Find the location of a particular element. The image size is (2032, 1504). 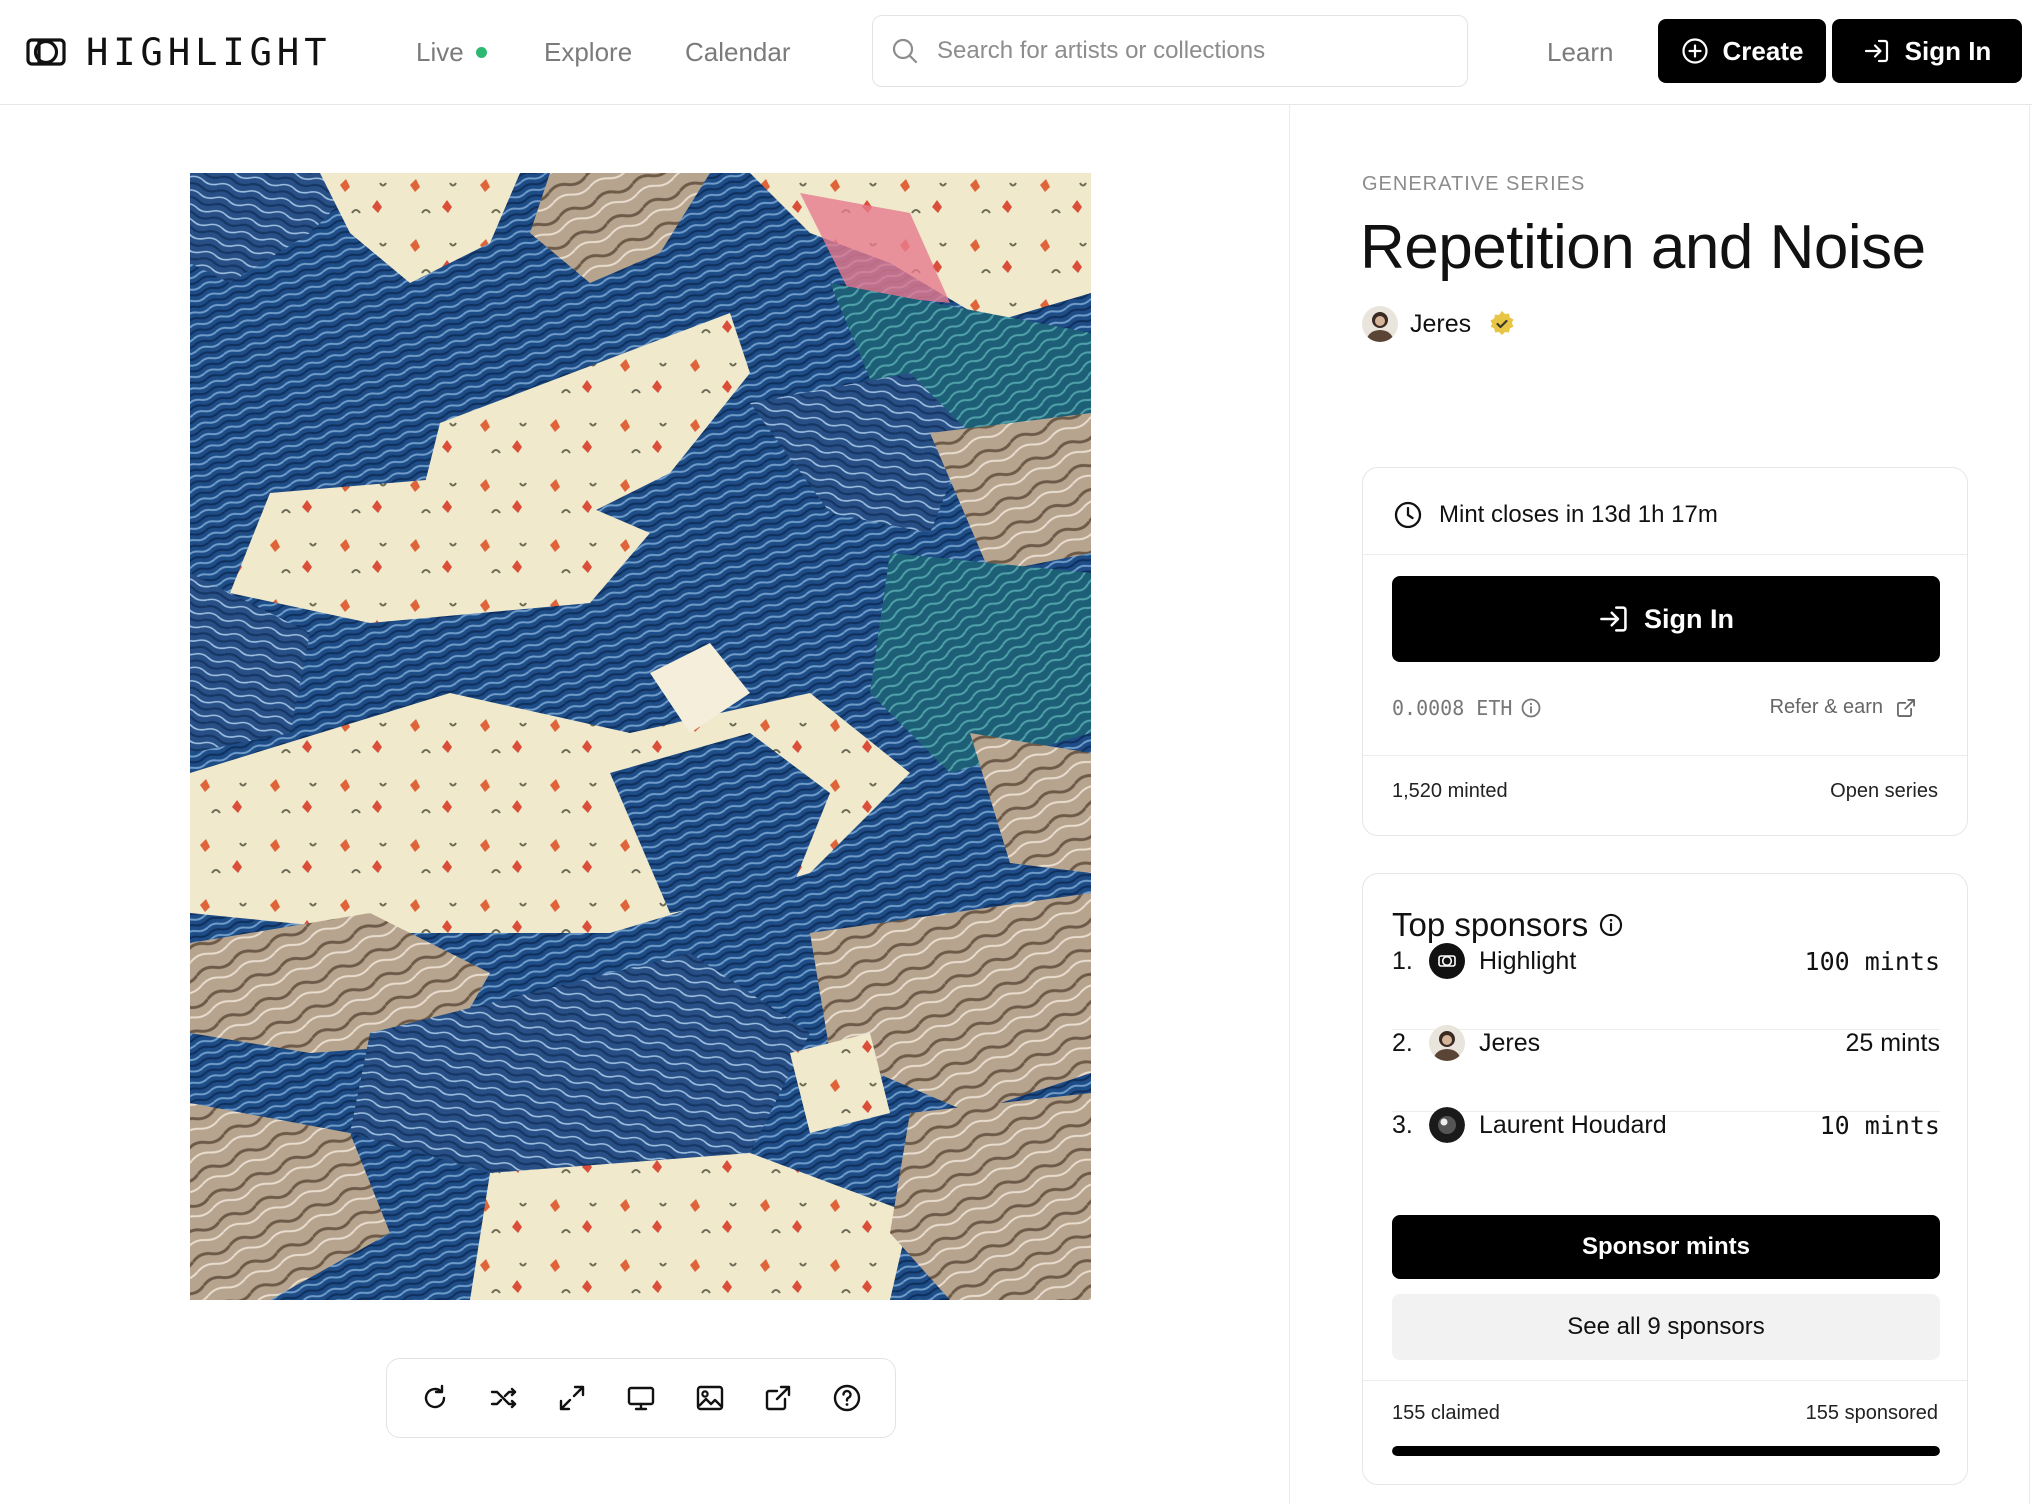

help-button is located at coordinates (847, 1398).